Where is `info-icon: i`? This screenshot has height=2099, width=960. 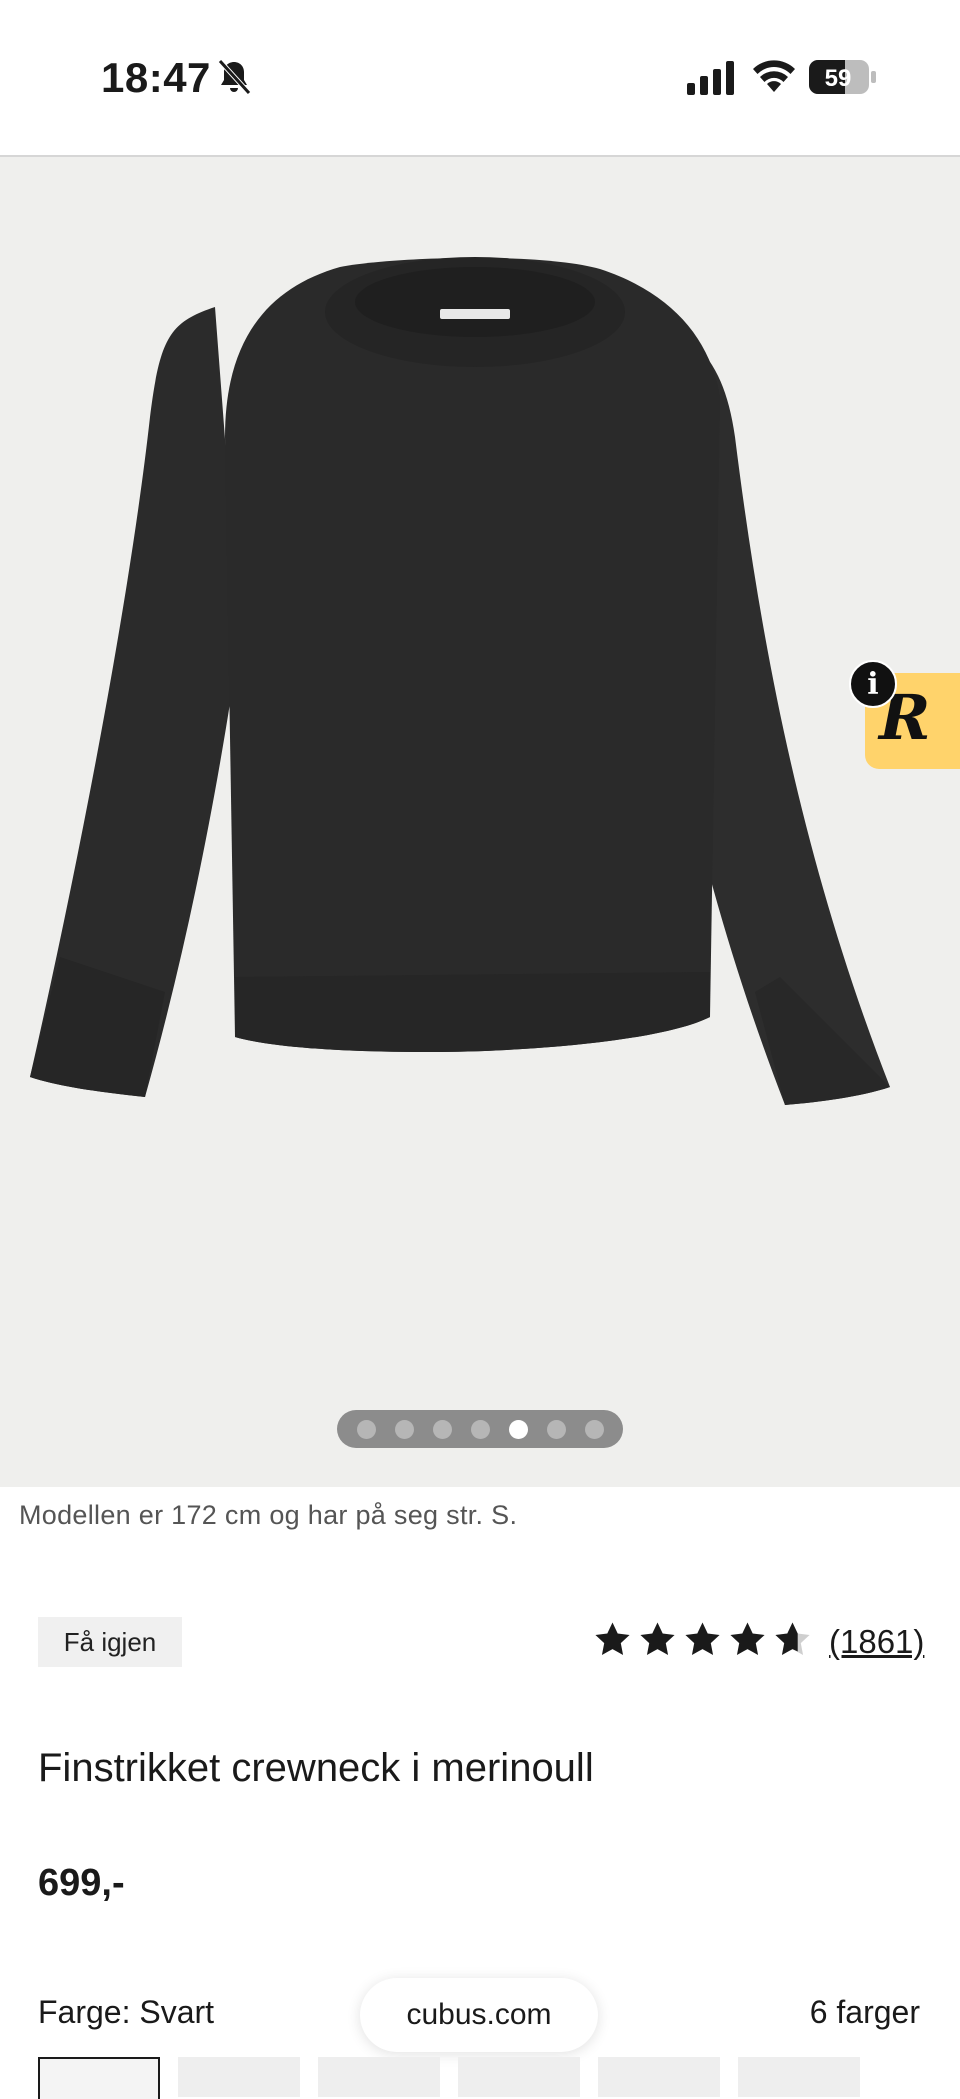
info-icon: i is located at coordinates (873, 684).